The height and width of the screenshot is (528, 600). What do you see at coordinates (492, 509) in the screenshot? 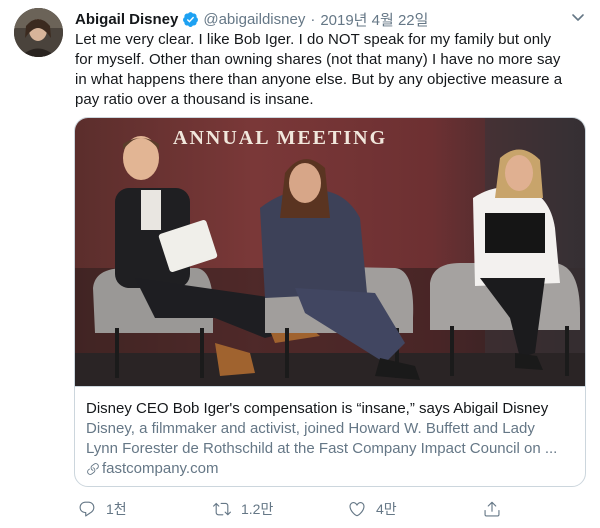
I see `share-icon` at bounding box center [492, 509].